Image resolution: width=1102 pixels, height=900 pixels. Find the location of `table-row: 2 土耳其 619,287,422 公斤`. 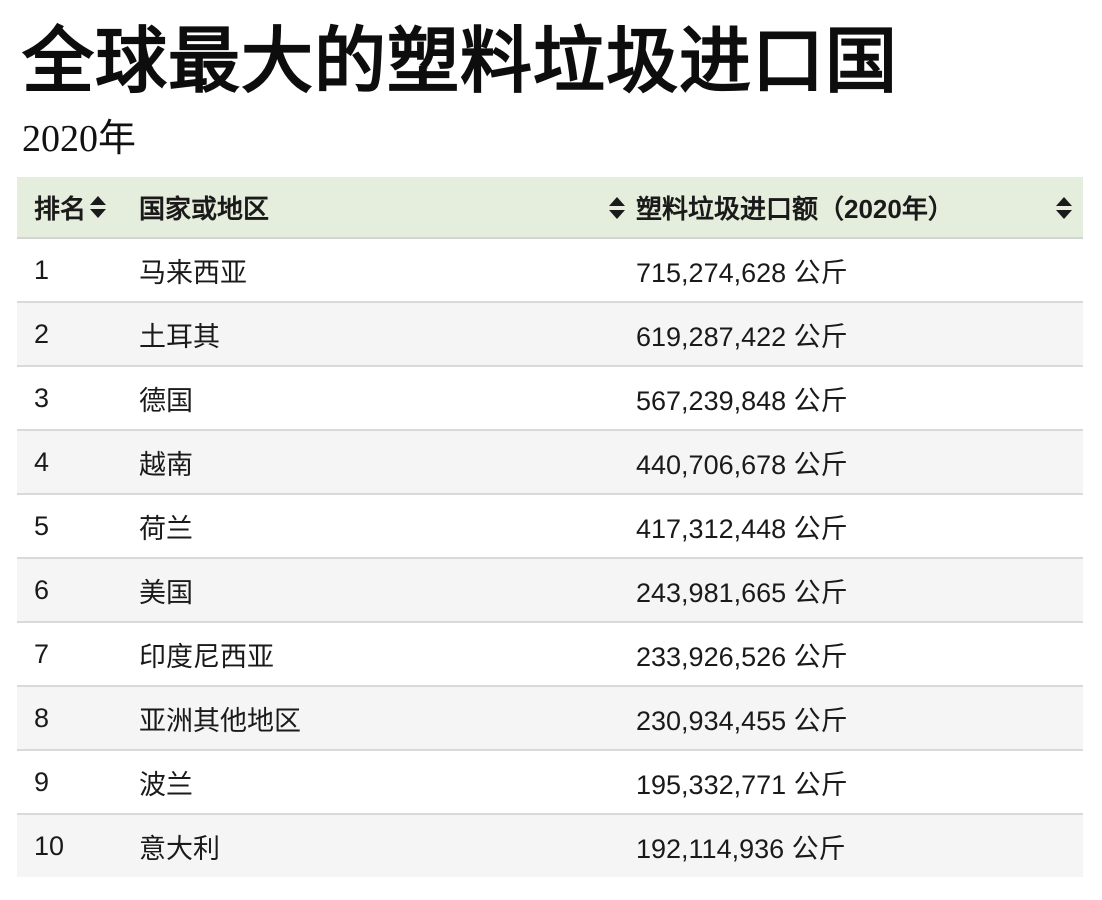

table-row: 2 土耳其 619,287,422 公斤 is located at coordinates (550, 335).